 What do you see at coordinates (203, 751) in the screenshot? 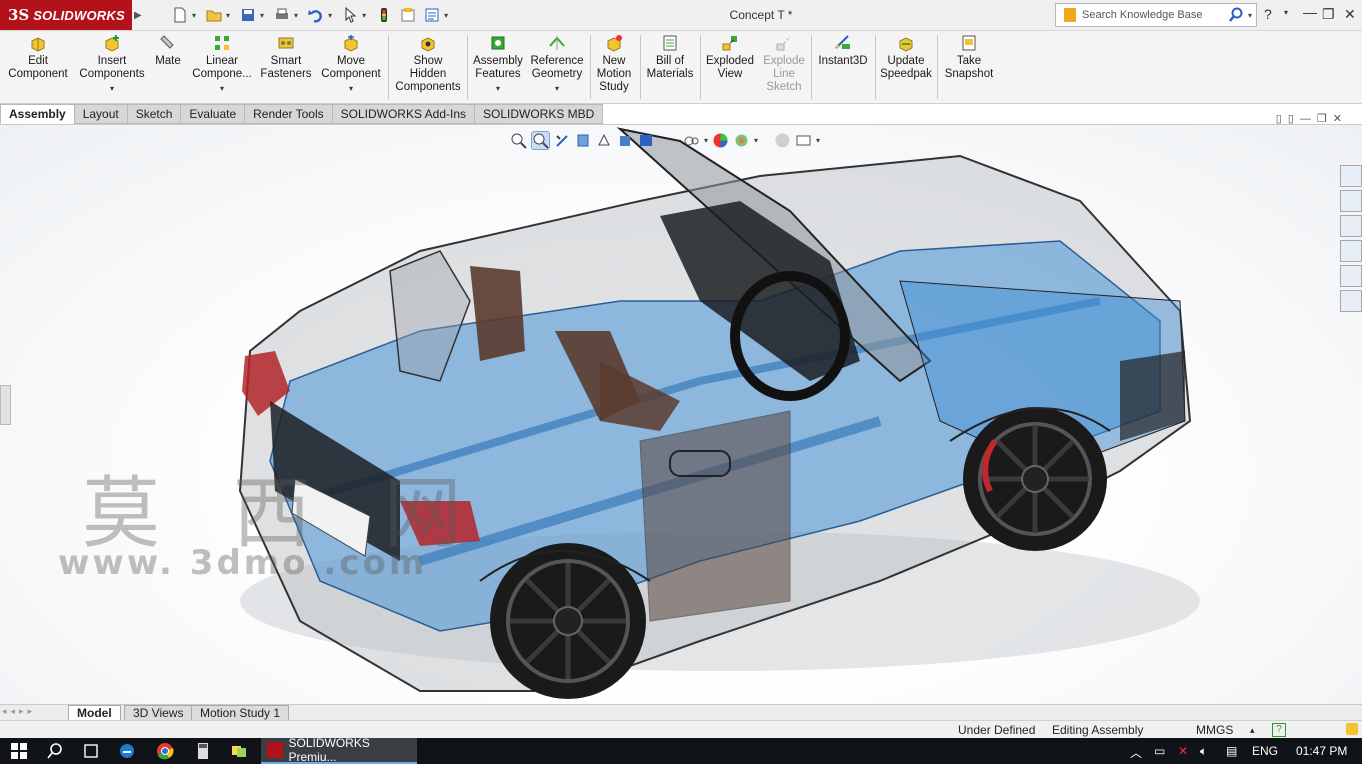
I see `calculator-icon` at bounding box center [203, 751].